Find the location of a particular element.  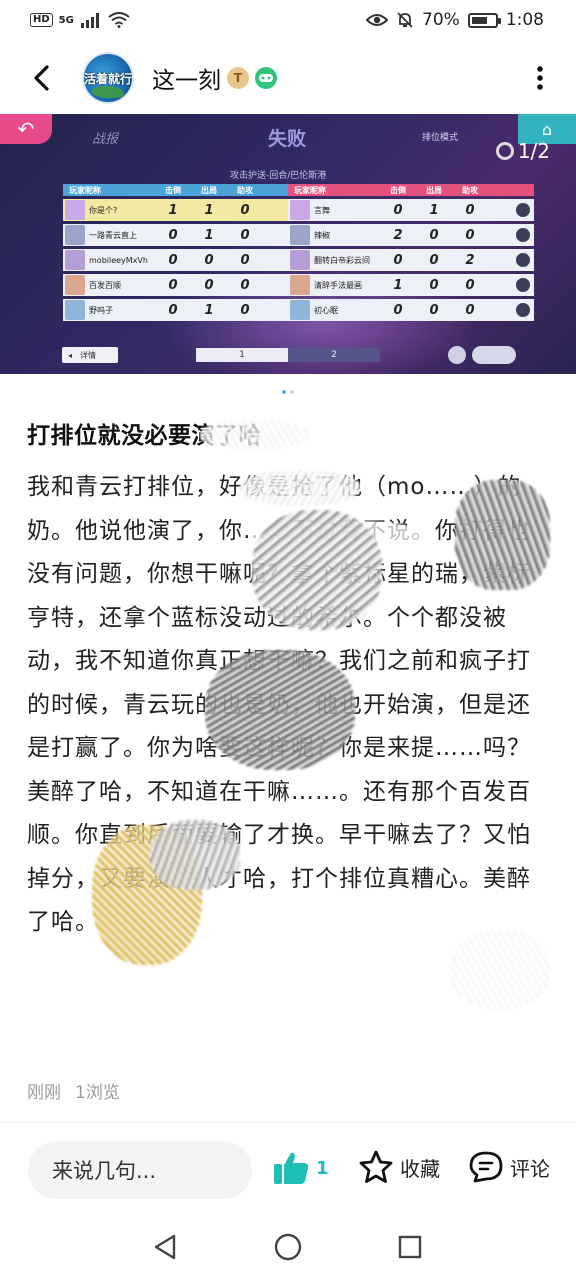

author-name: 这一刻 is located at coordinates (186, 78).